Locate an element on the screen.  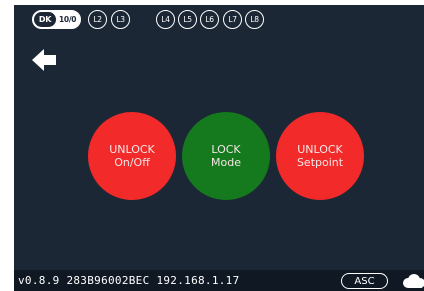
unlock-setpoint-line1: UNLOCK is located at coordinates (320, 149).